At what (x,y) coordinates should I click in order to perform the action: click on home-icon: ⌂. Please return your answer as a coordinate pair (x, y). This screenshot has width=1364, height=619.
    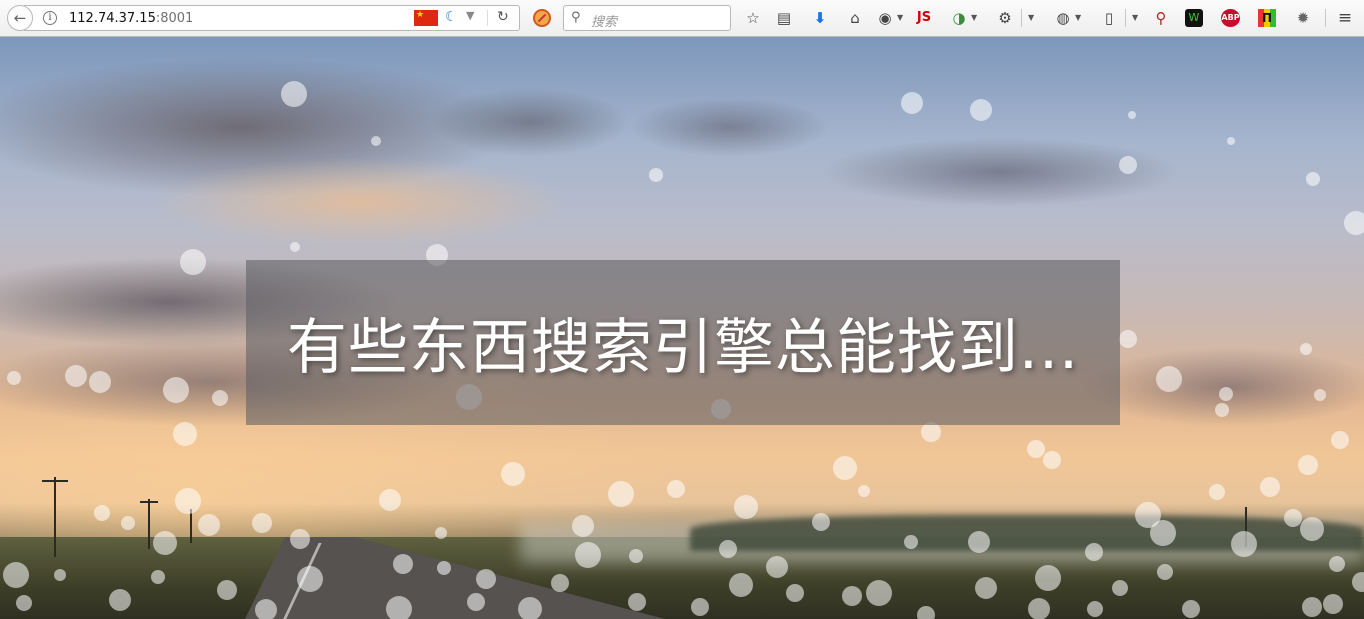
    Looking at the image, I should click on (855, 18).